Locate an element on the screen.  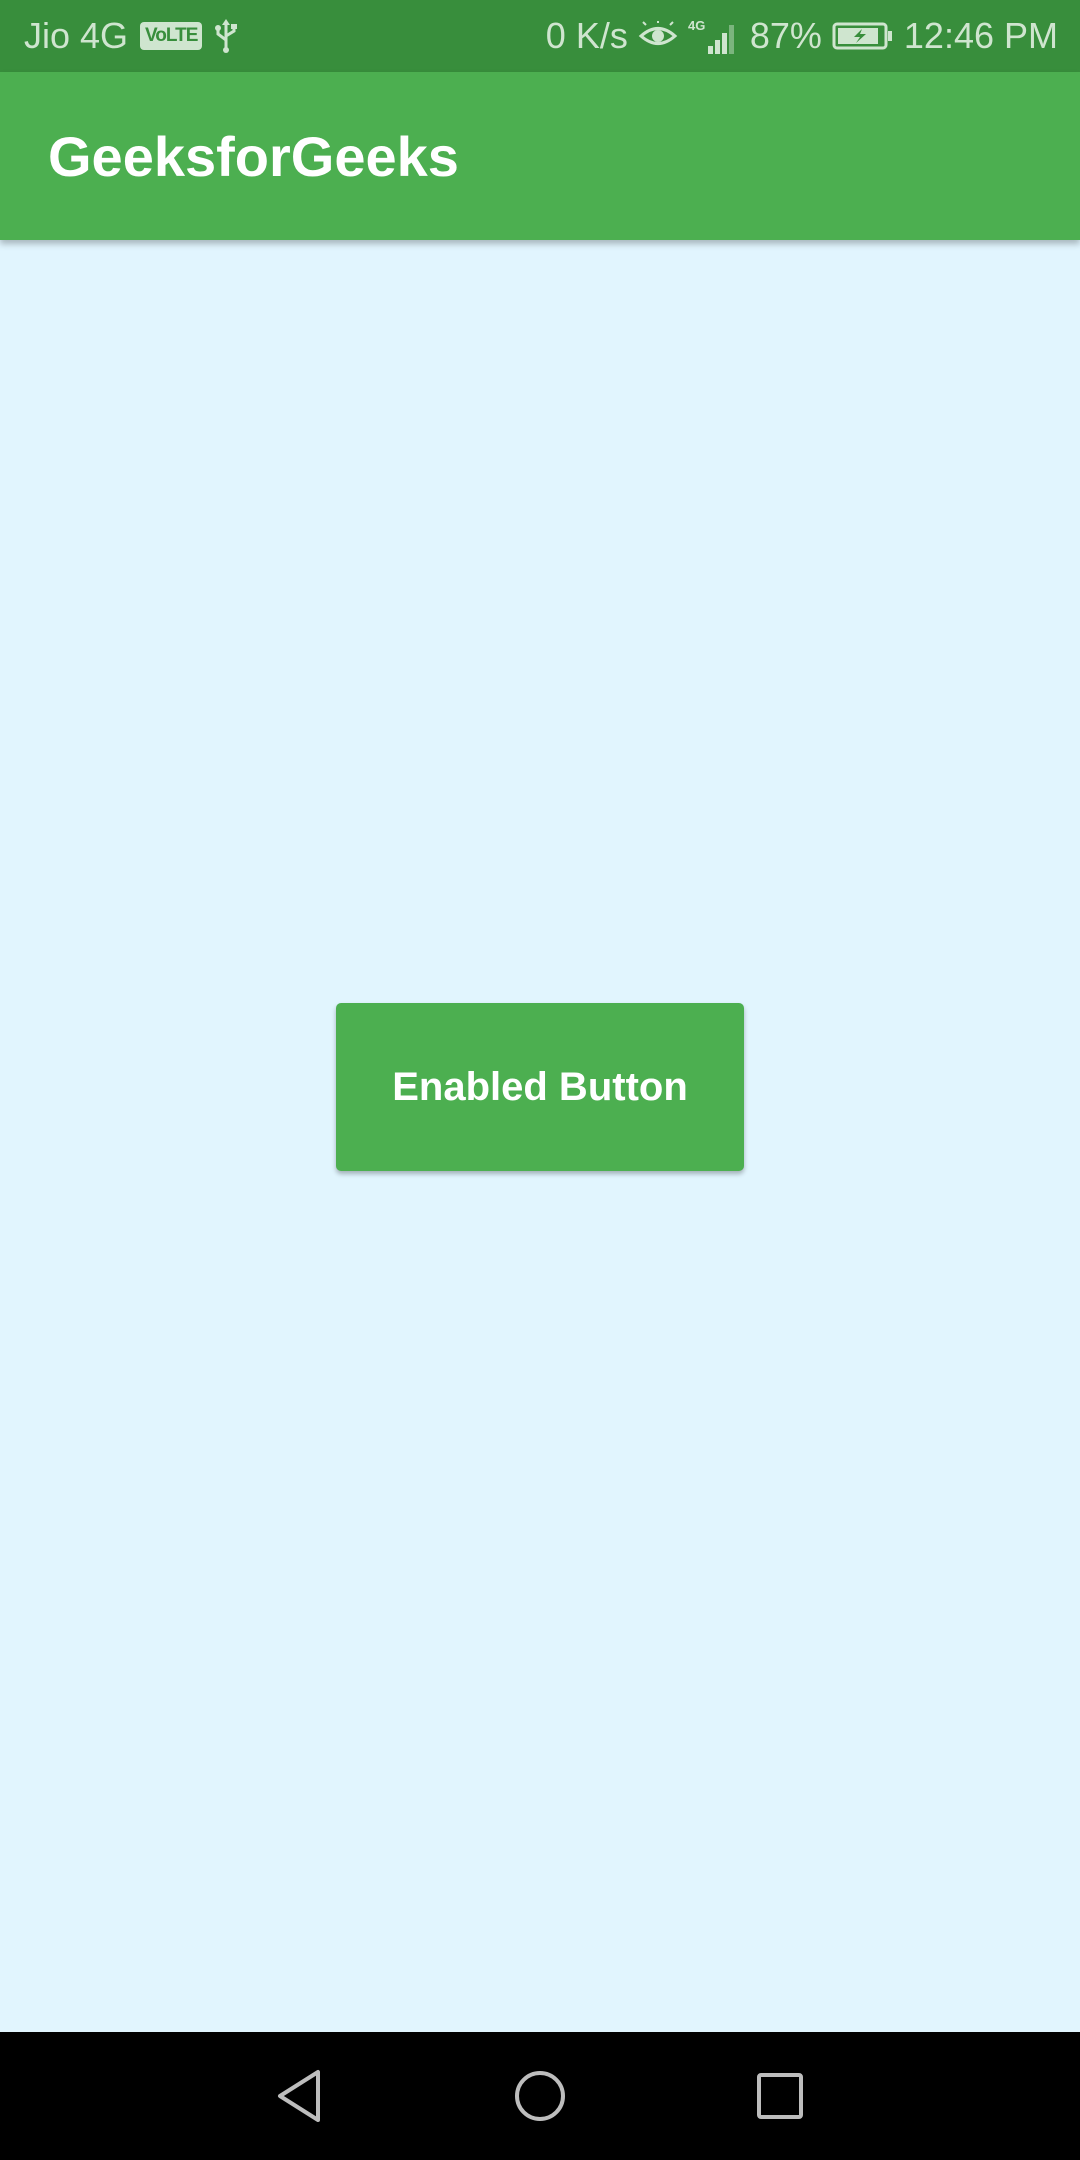
clock-label: 12:46 PM is located at coordinates (980, 35).